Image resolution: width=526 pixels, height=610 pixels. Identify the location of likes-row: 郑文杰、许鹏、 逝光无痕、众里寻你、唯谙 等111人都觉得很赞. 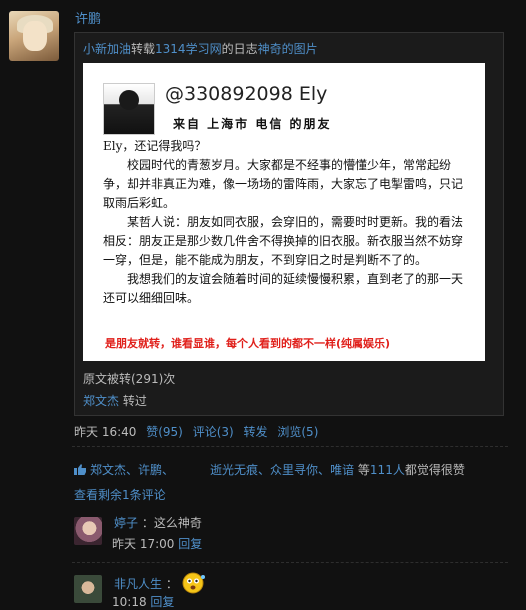
(294, 469).